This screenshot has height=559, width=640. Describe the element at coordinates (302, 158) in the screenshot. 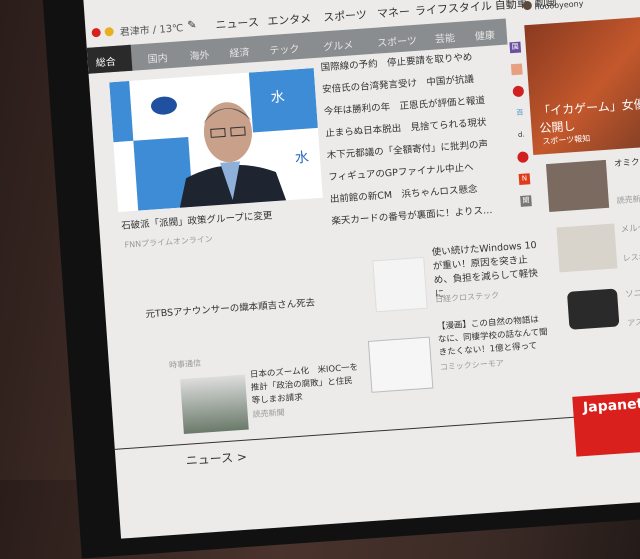

I see `backdrop-kanji: 水` at that location.